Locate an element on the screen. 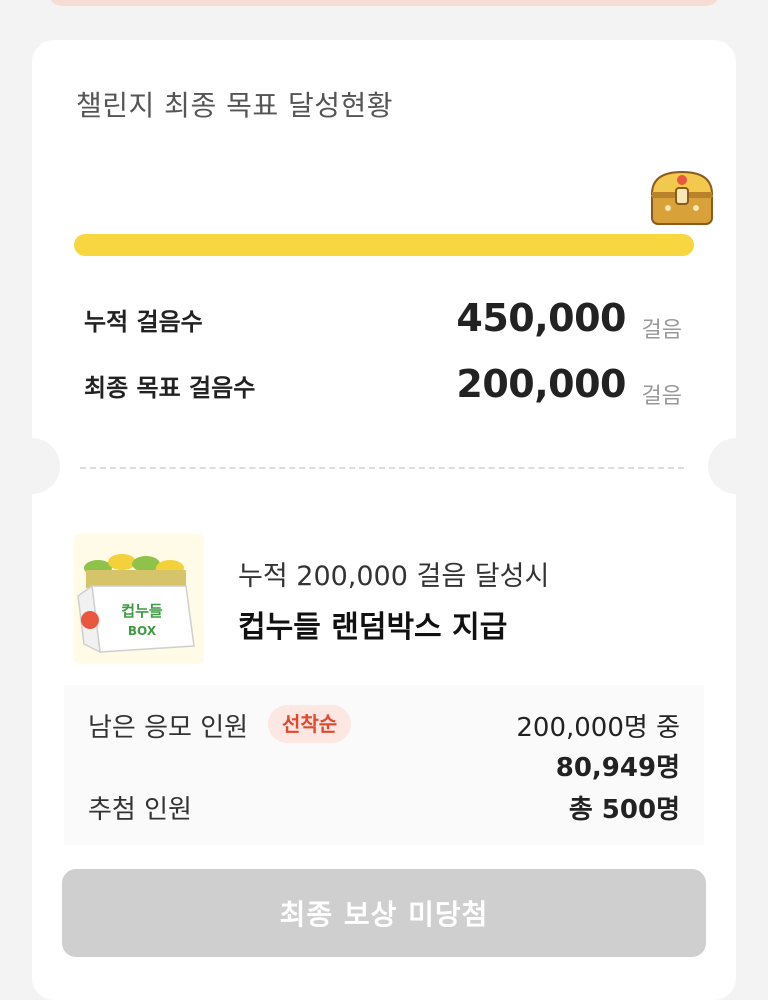  remaining-entries-count: 80,949명 is located at coordinates (617, 768).